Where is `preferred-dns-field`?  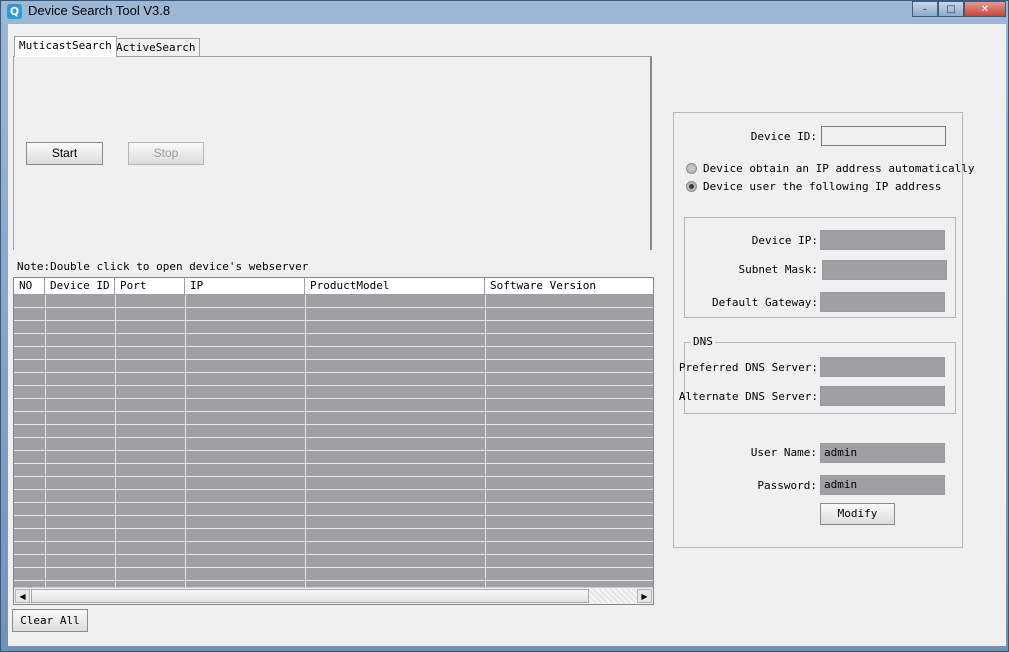 preferred-dns-field is located at coordinates (882, 367).